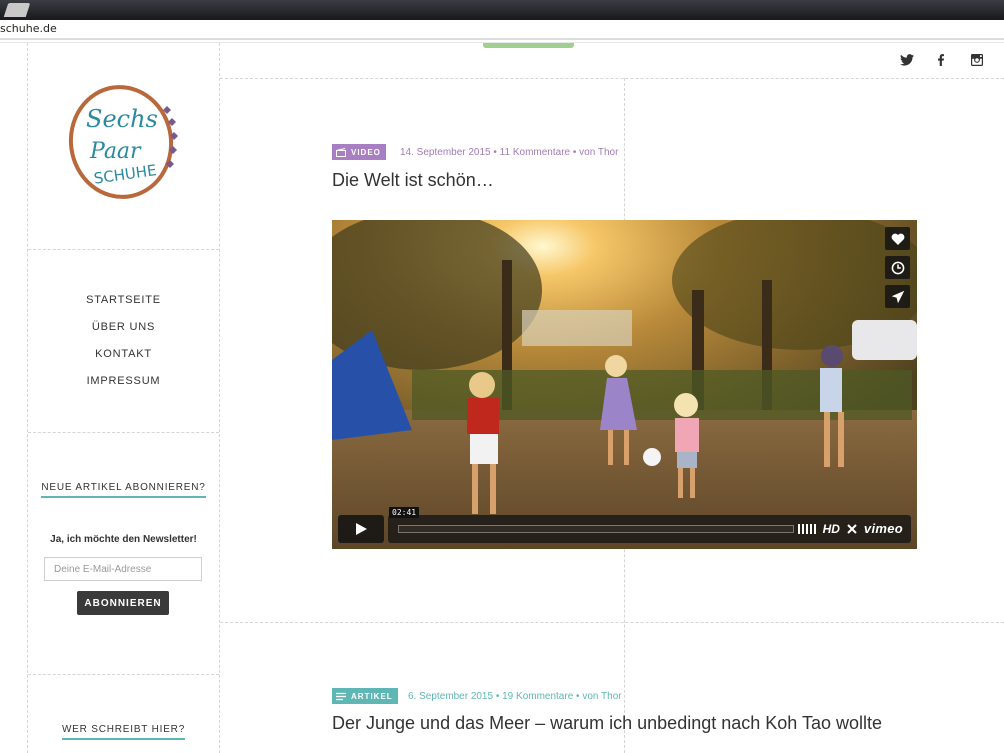 The image size is (1004, 753). I want to click on lines-icon, so click(341, 696).